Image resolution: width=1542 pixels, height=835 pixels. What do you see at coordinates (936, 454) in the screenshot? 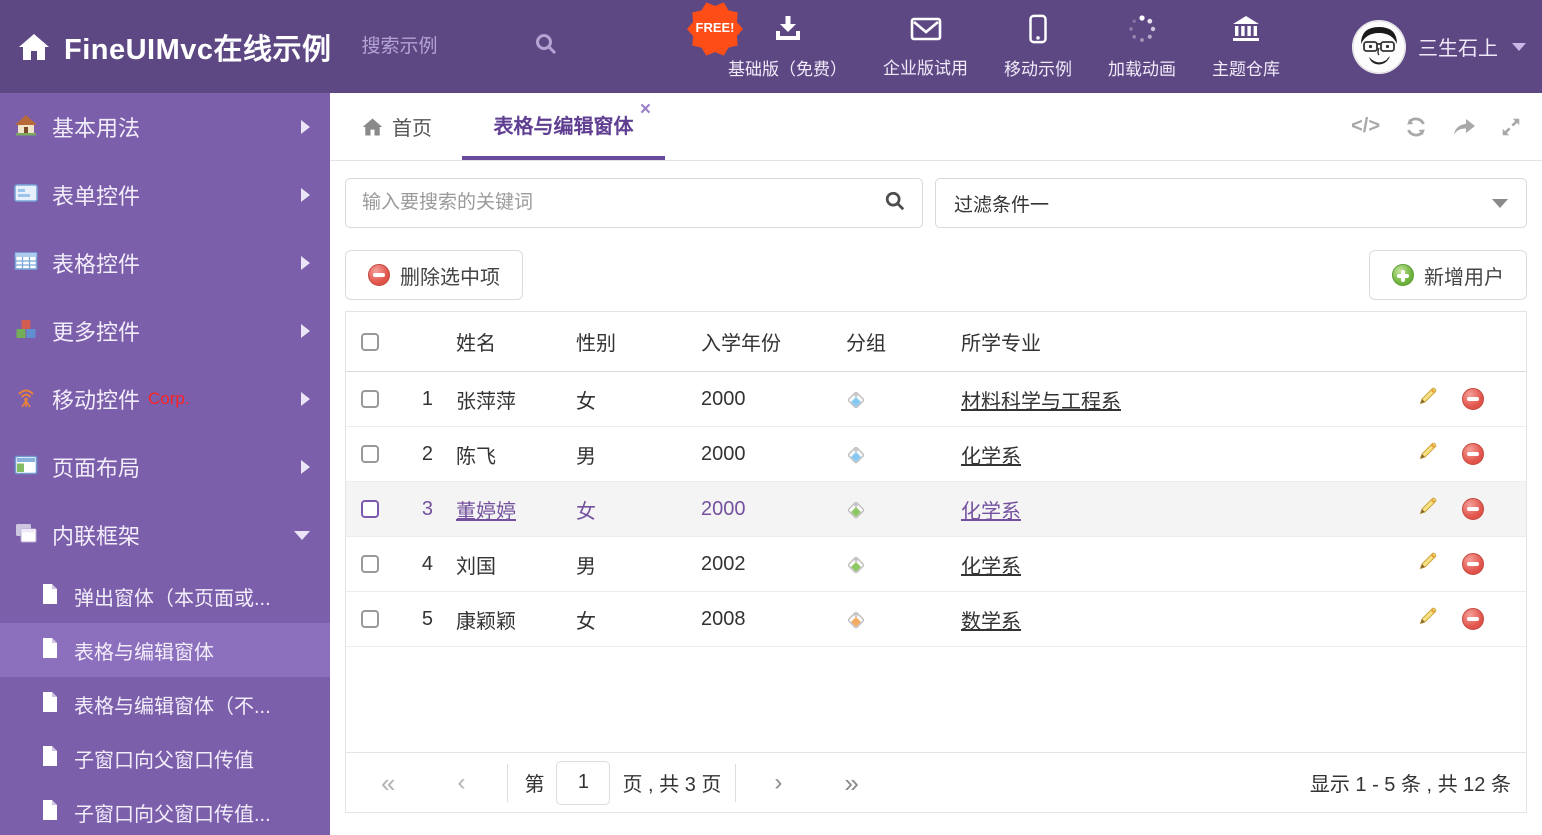
I see `table-row: 2 陈飞 男 2000 化学系` at bounding box center [936, 454].